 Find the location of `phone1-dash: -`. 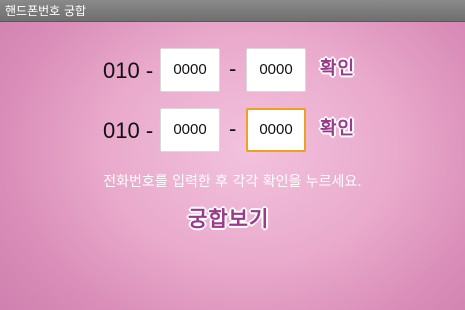

phone1-dash: - is located at coordinates (233, 68).